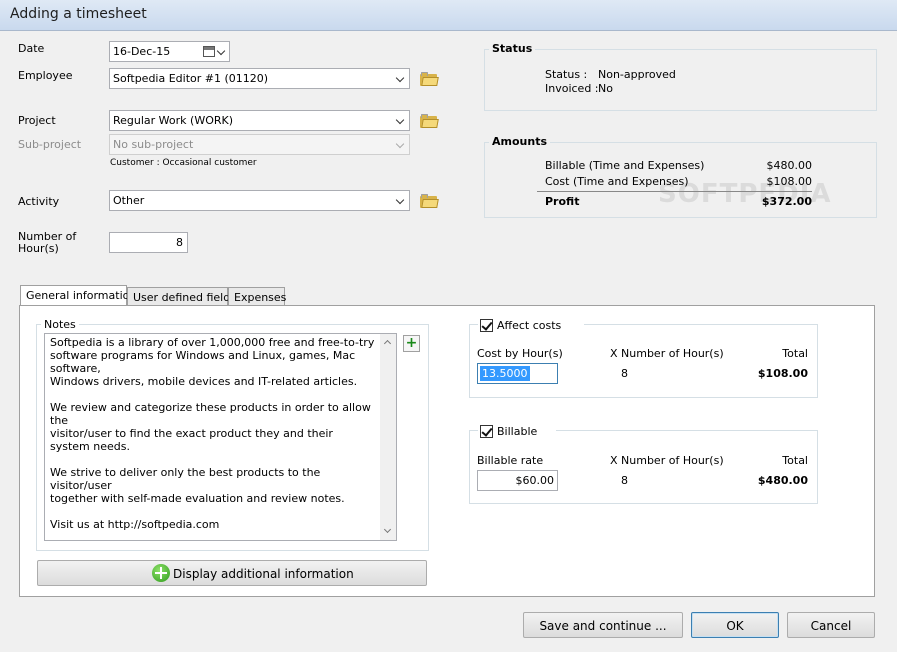 The height and width of the screenshot is (652, 897). Describe the element at coordinates (617, 181) in the screenshot. I see `cost-amount-label: Cost (Time and Expenses)` at that location.